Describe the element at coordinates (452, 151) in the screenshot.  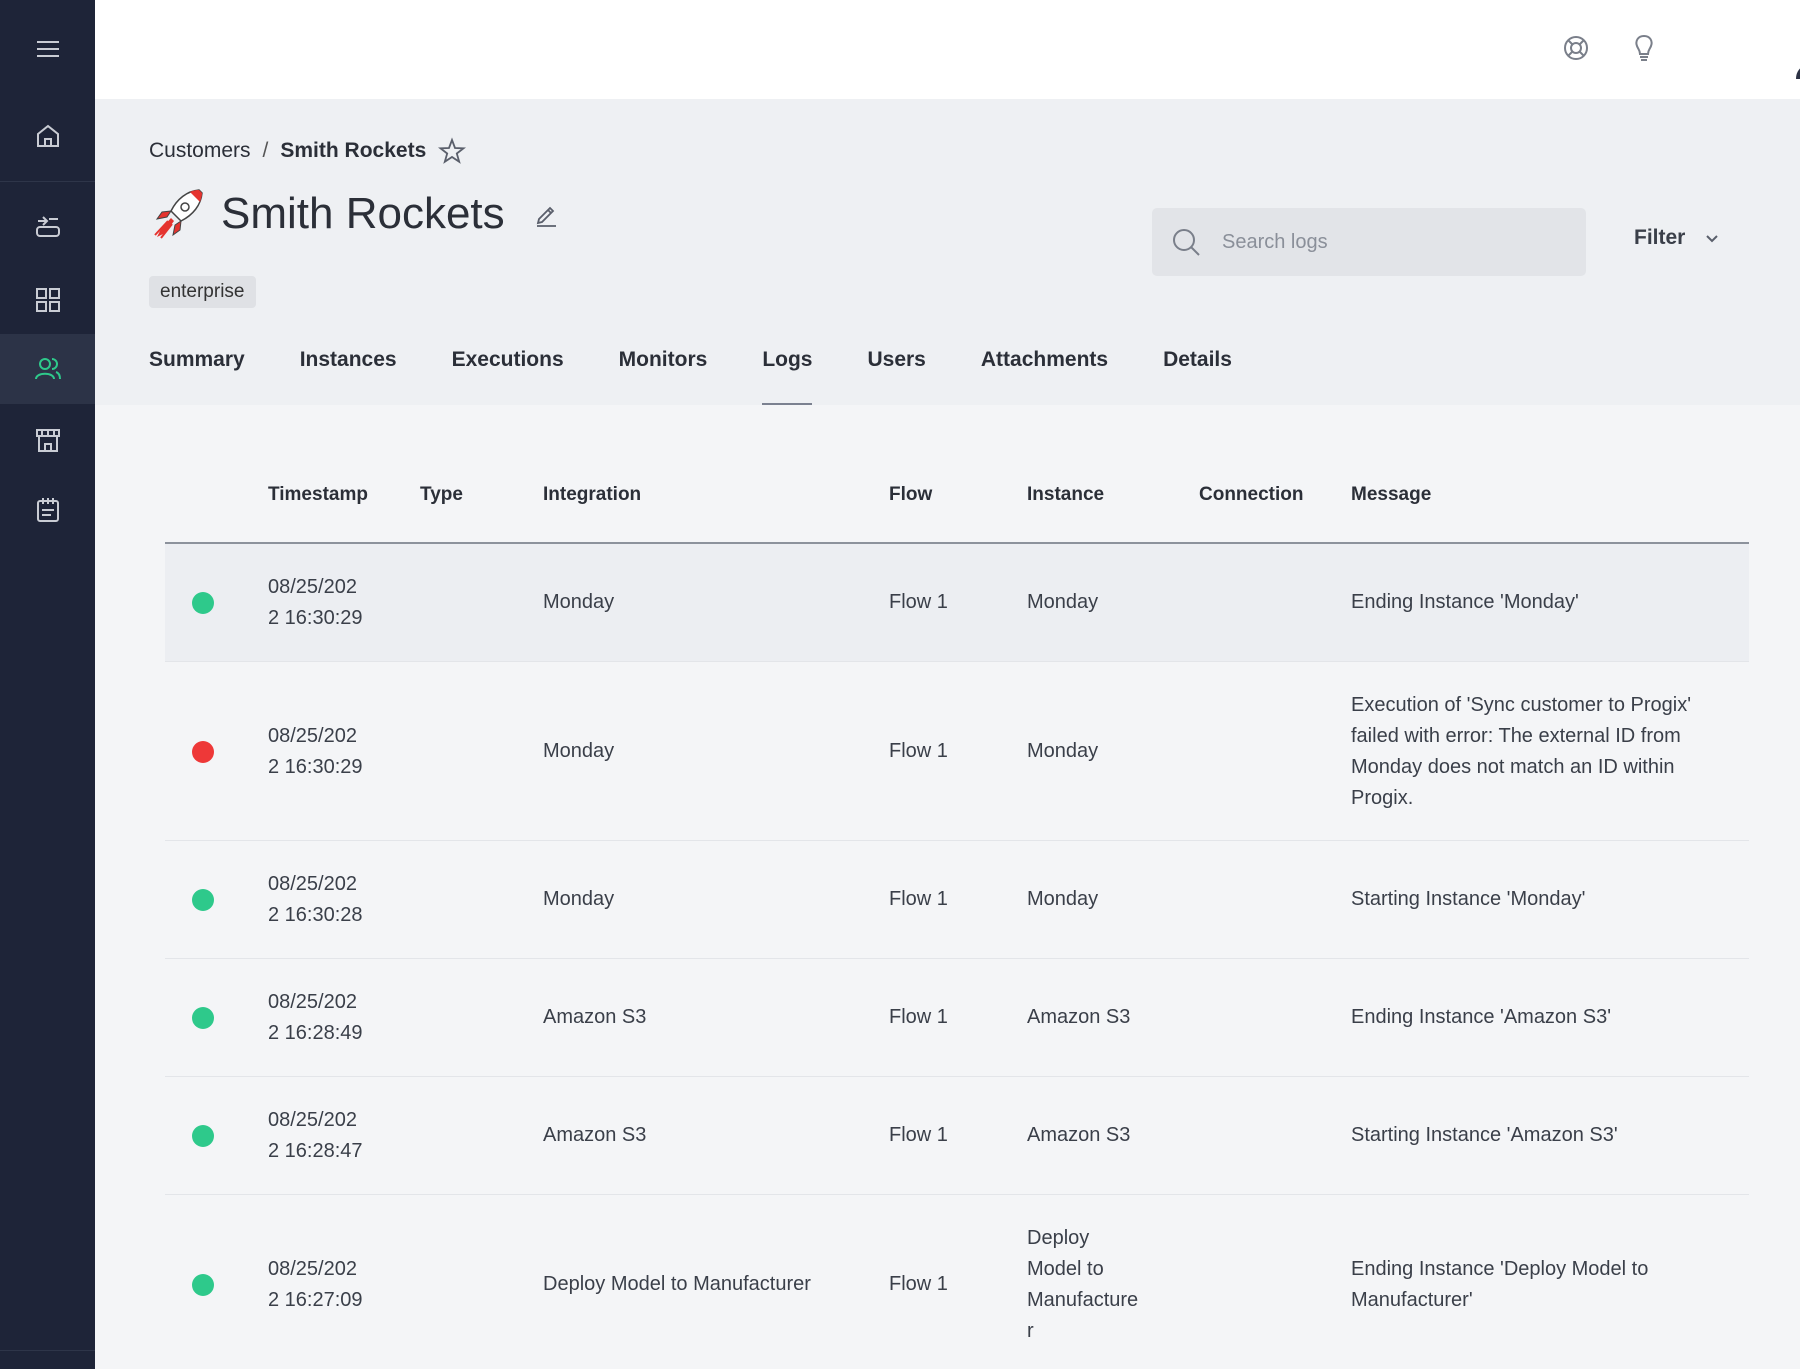
I see `star-icon` at that location.